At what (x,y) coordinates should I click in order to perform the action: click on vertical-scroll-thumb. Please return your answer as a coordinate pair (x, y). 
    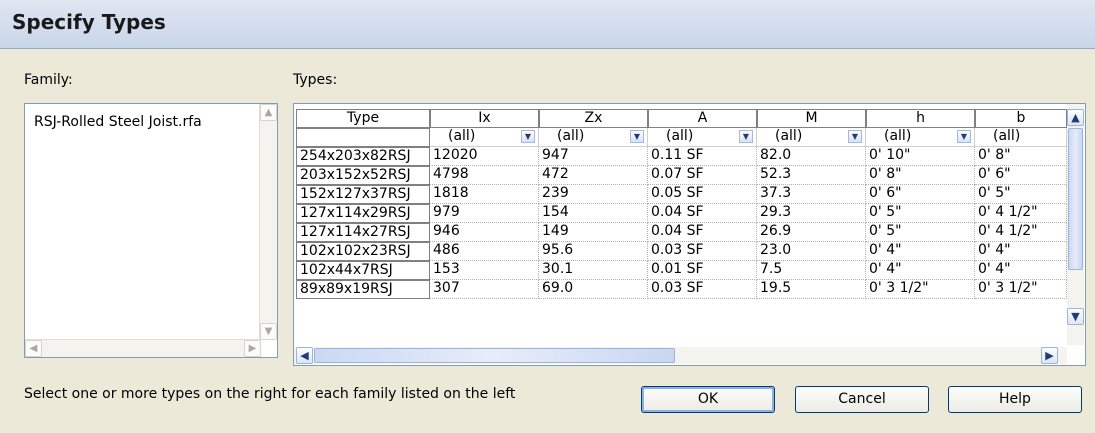
    Looking at the image, I should click on (1075, 199).